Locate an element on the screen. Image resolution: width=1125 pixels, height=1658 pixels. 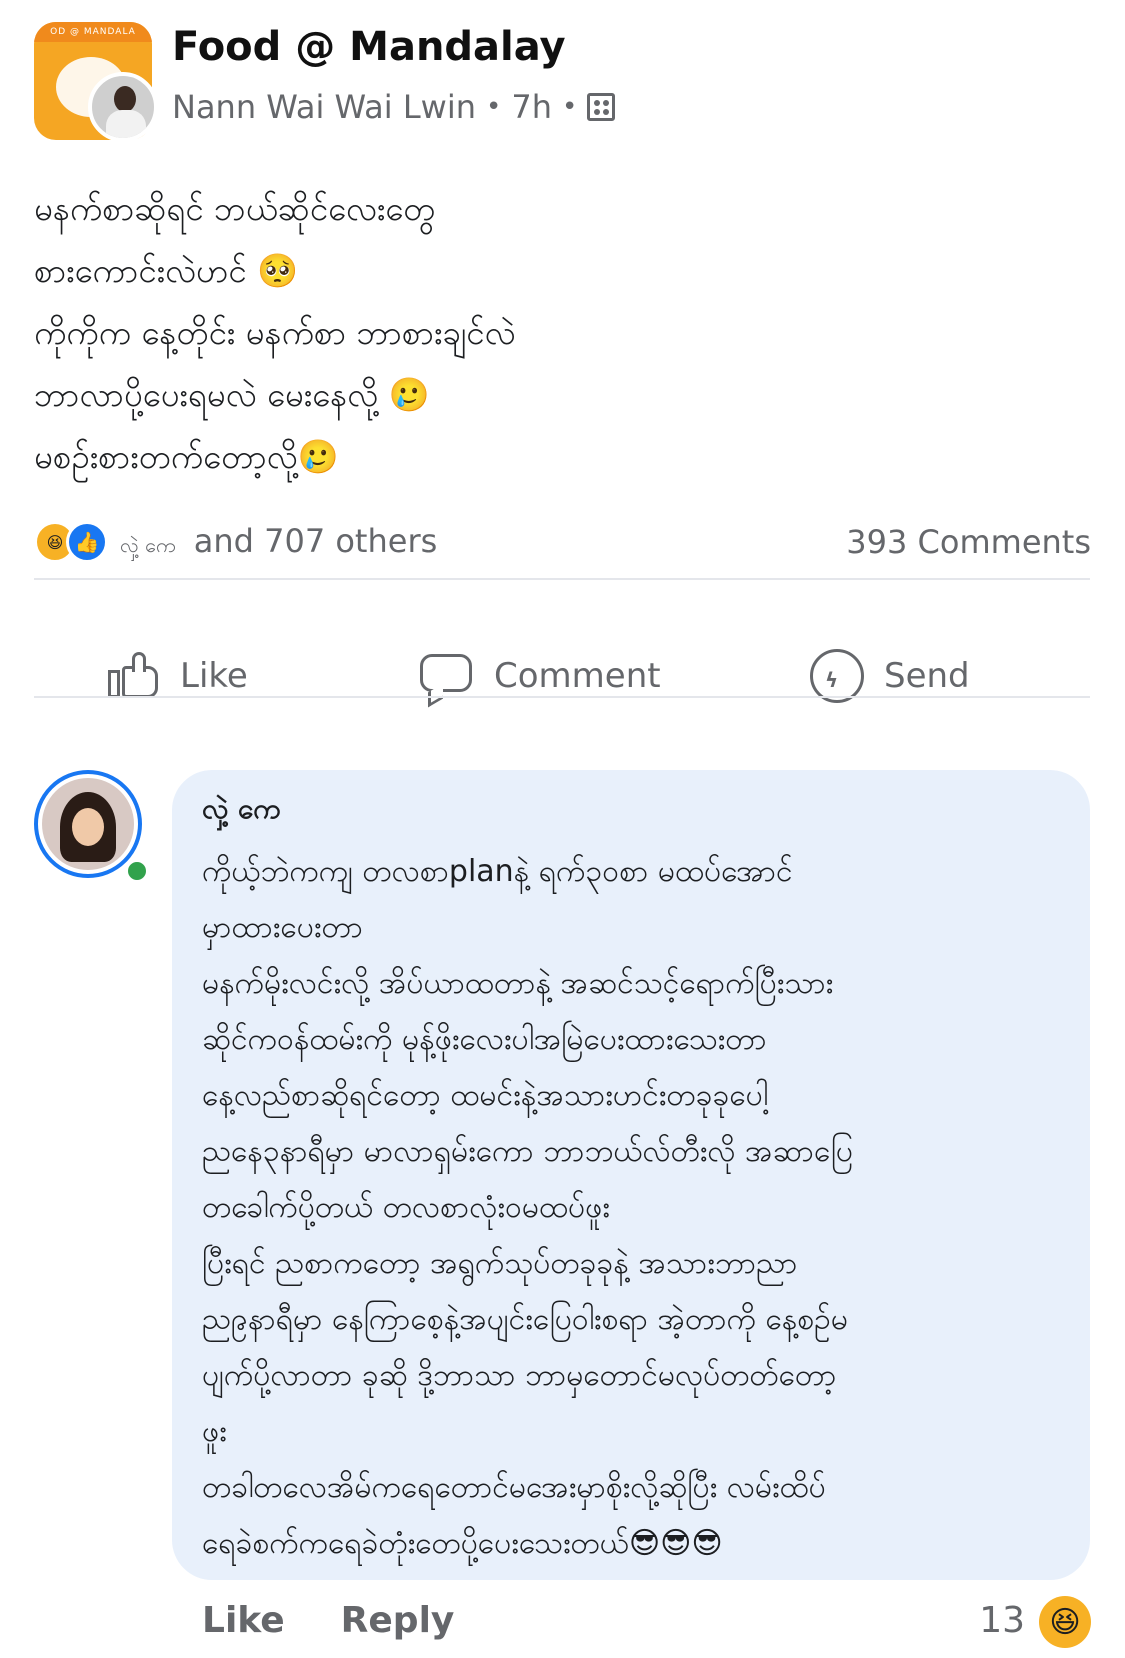
reaction-summary: 😆 👍 လှဲ့ ကေ and 707 others is located at coordinates (235, 542).